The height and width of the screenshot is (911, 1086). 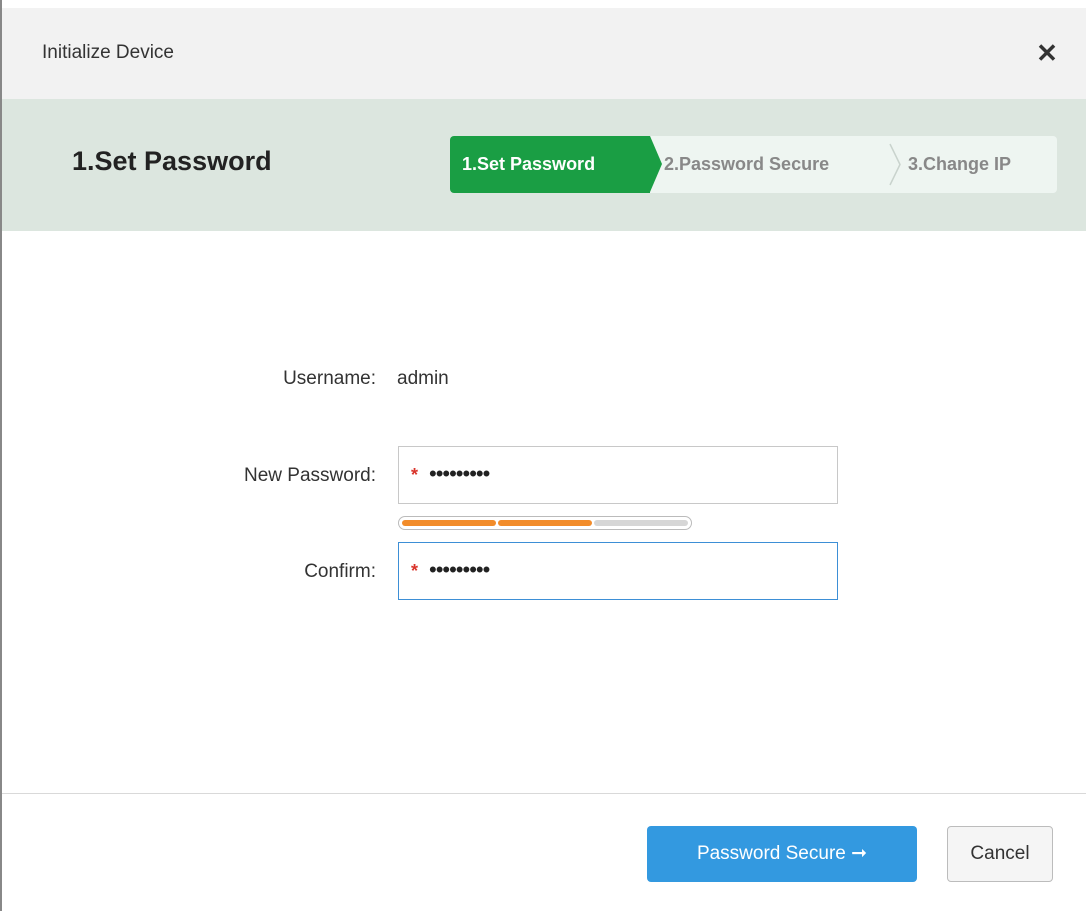 I want to click on step-separator-icon, so click(x=895, y=164).